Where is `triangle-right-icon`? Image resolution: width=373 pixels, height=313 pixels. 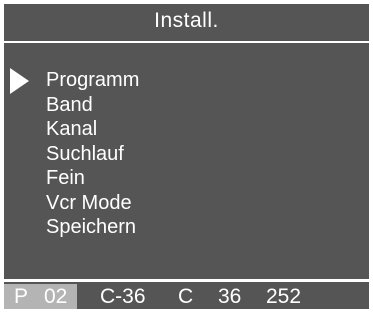
triangle-right-icon is located at coordinates (19, 81).